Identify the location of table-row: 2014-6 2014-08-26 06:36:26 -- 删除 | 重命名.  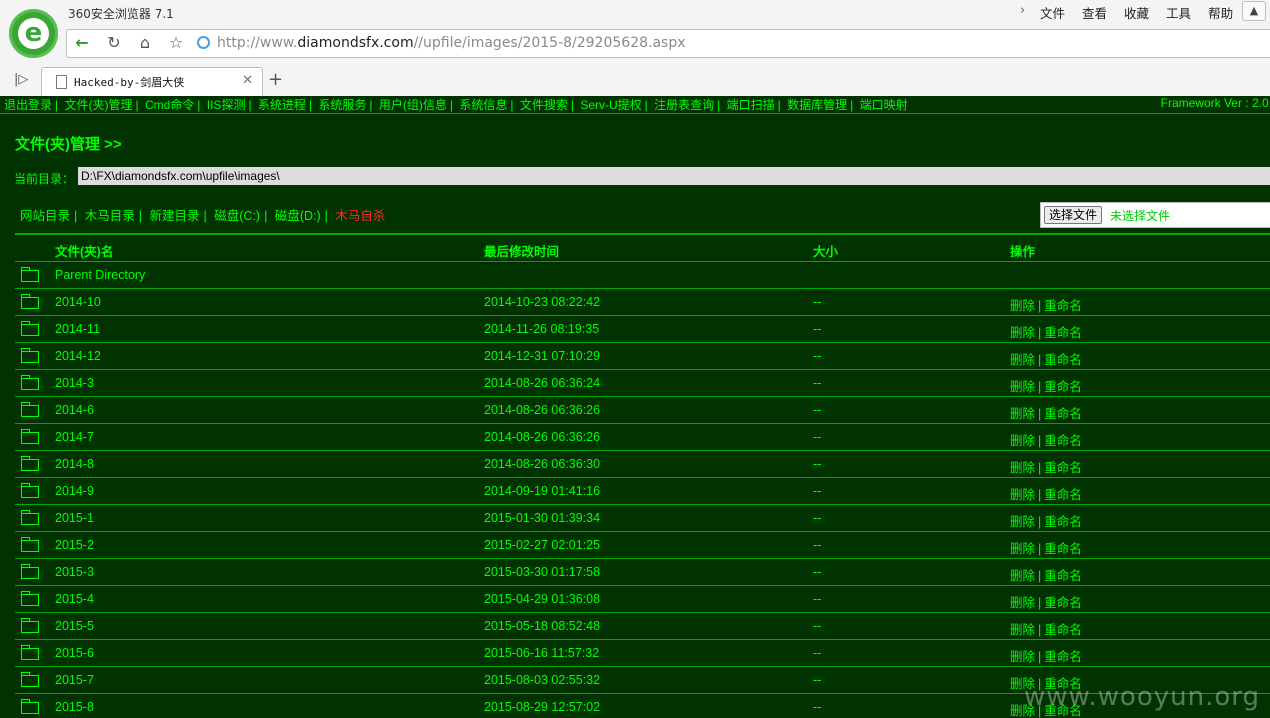
(642, 410).